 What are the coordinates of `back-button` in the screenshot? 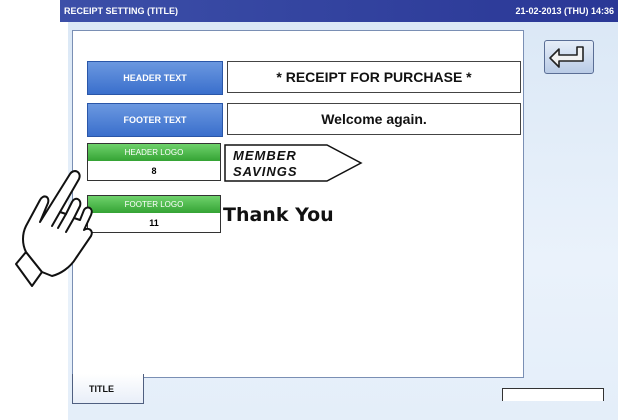 It's located at (569, 57).